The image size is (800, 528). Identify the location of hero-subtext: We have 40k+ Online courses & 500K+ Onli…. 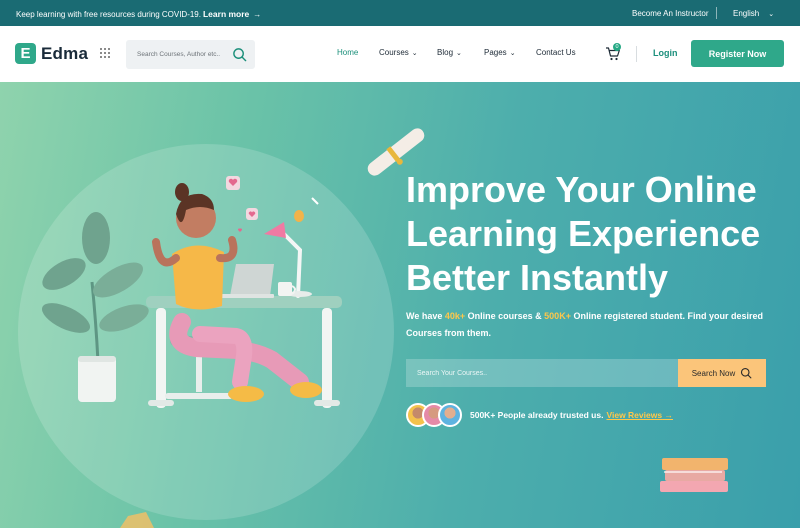
(584, 324).